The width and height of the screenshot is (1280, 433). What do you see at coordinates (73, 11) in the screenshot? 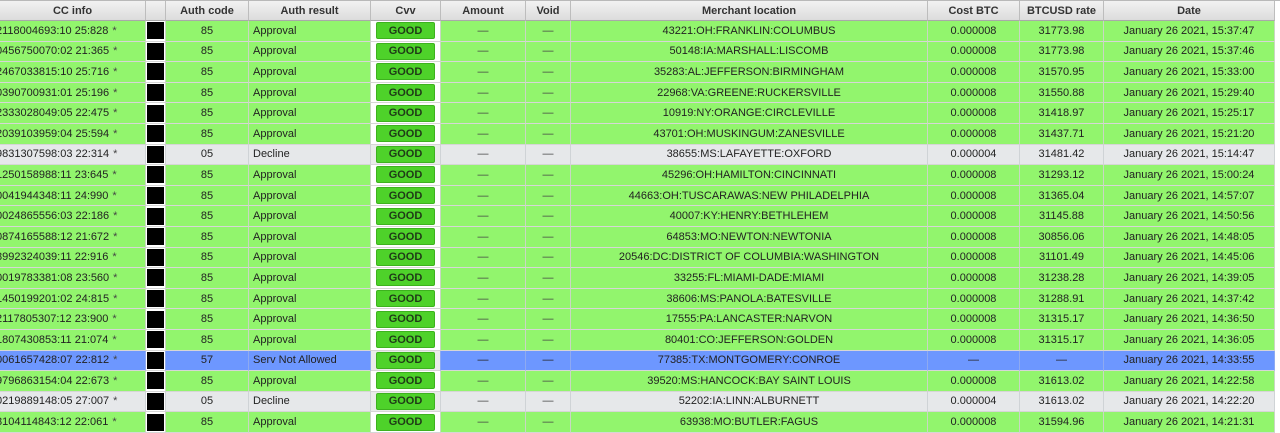
I see `column-header-cc-info: CC info` at bounding box center [73, 11].